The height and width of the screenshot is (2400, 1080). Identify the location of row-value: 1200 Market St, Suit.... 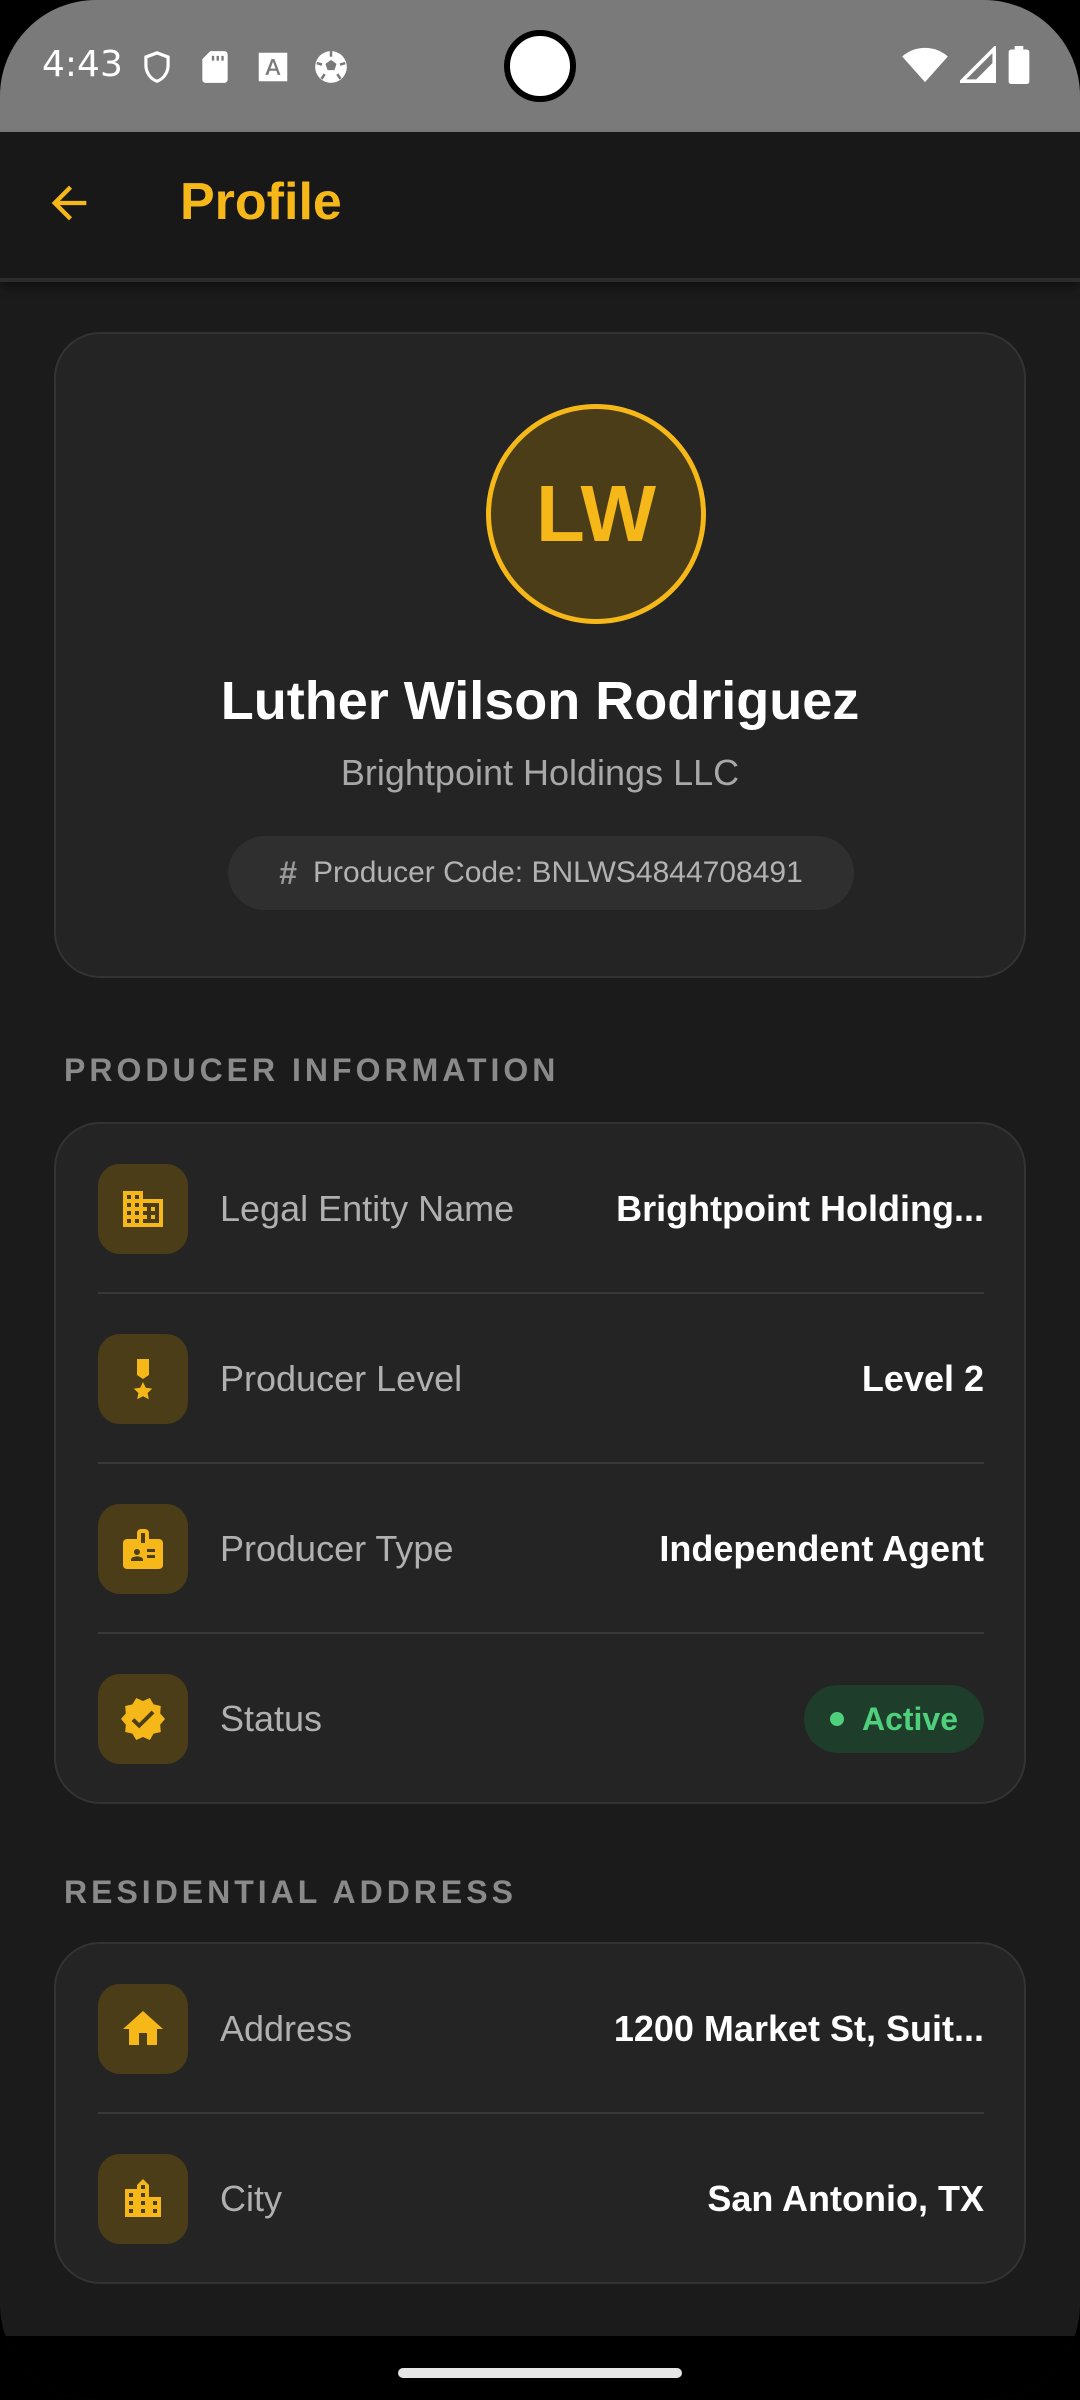
(798, 2028).